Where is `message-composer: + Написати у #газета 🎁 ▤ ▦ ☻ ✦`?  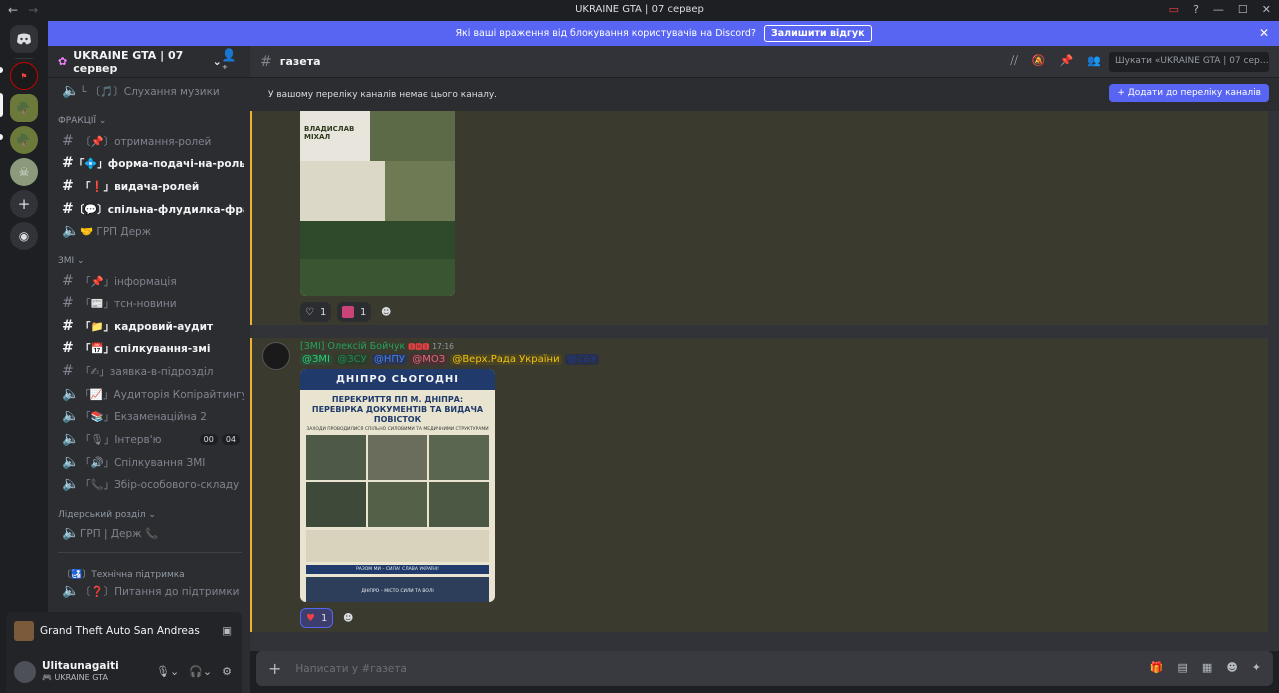 message-composer: + Написати у #газета 🎁 ▤ ▦ ☻ ✦ is located at coordinates (764, 668).